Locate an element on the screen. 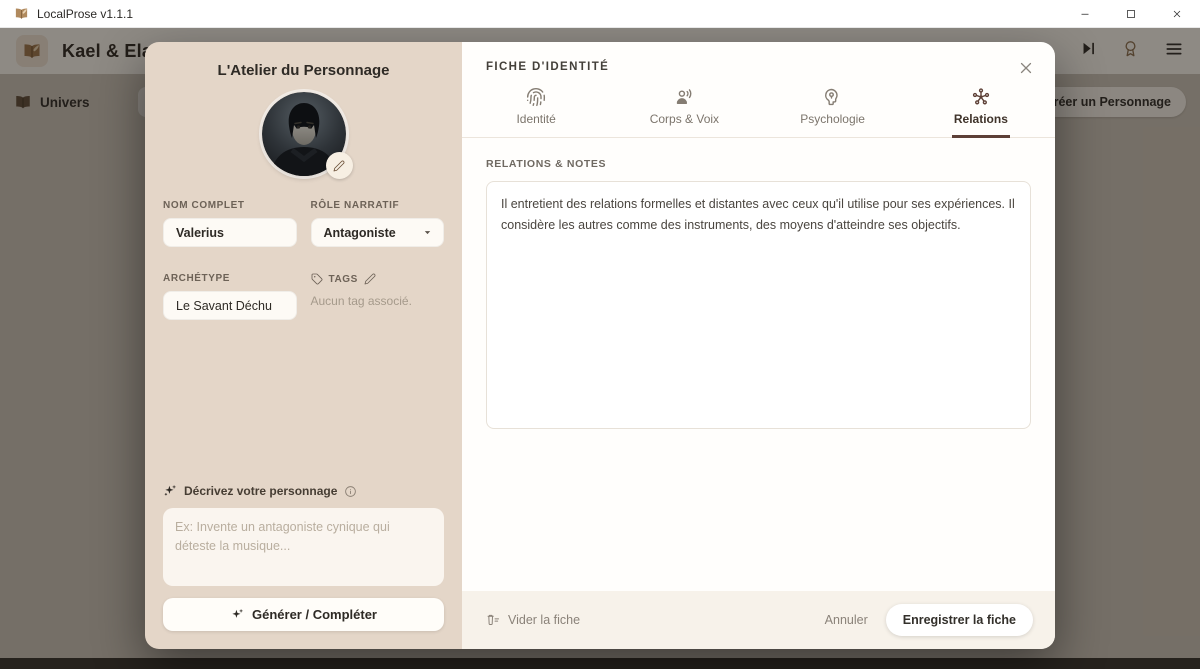 This screenshot has width=1200, height=669. voice-icon is located at coordinates (684, 96).